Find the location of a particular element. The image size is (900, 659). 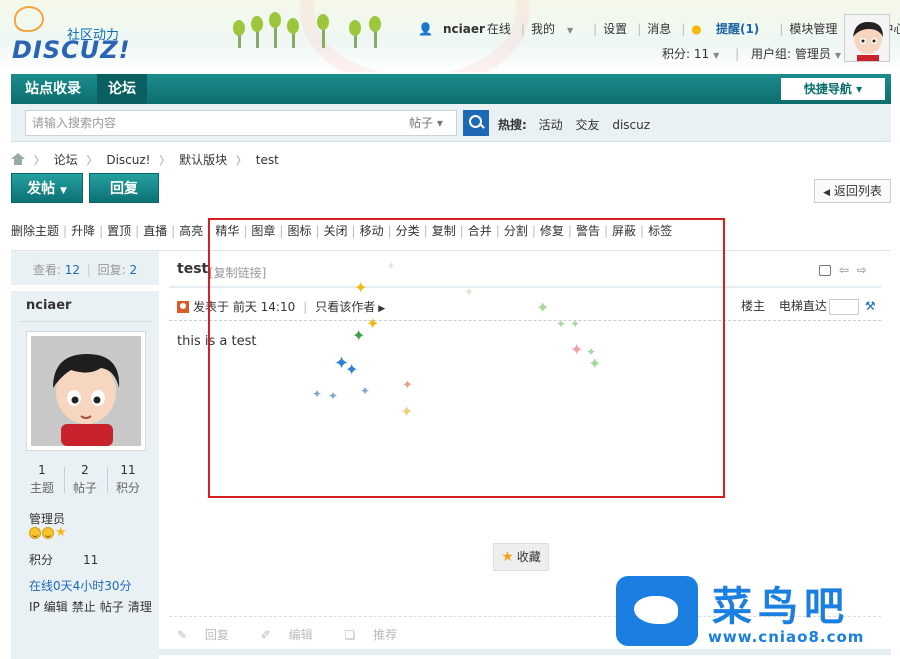

reply-icon: ✎ is located at coordinates (182, 635).